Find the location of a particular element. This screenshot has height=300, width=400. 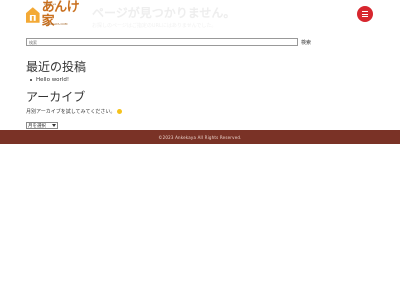

menu-button is located at coordinates (365, 14).